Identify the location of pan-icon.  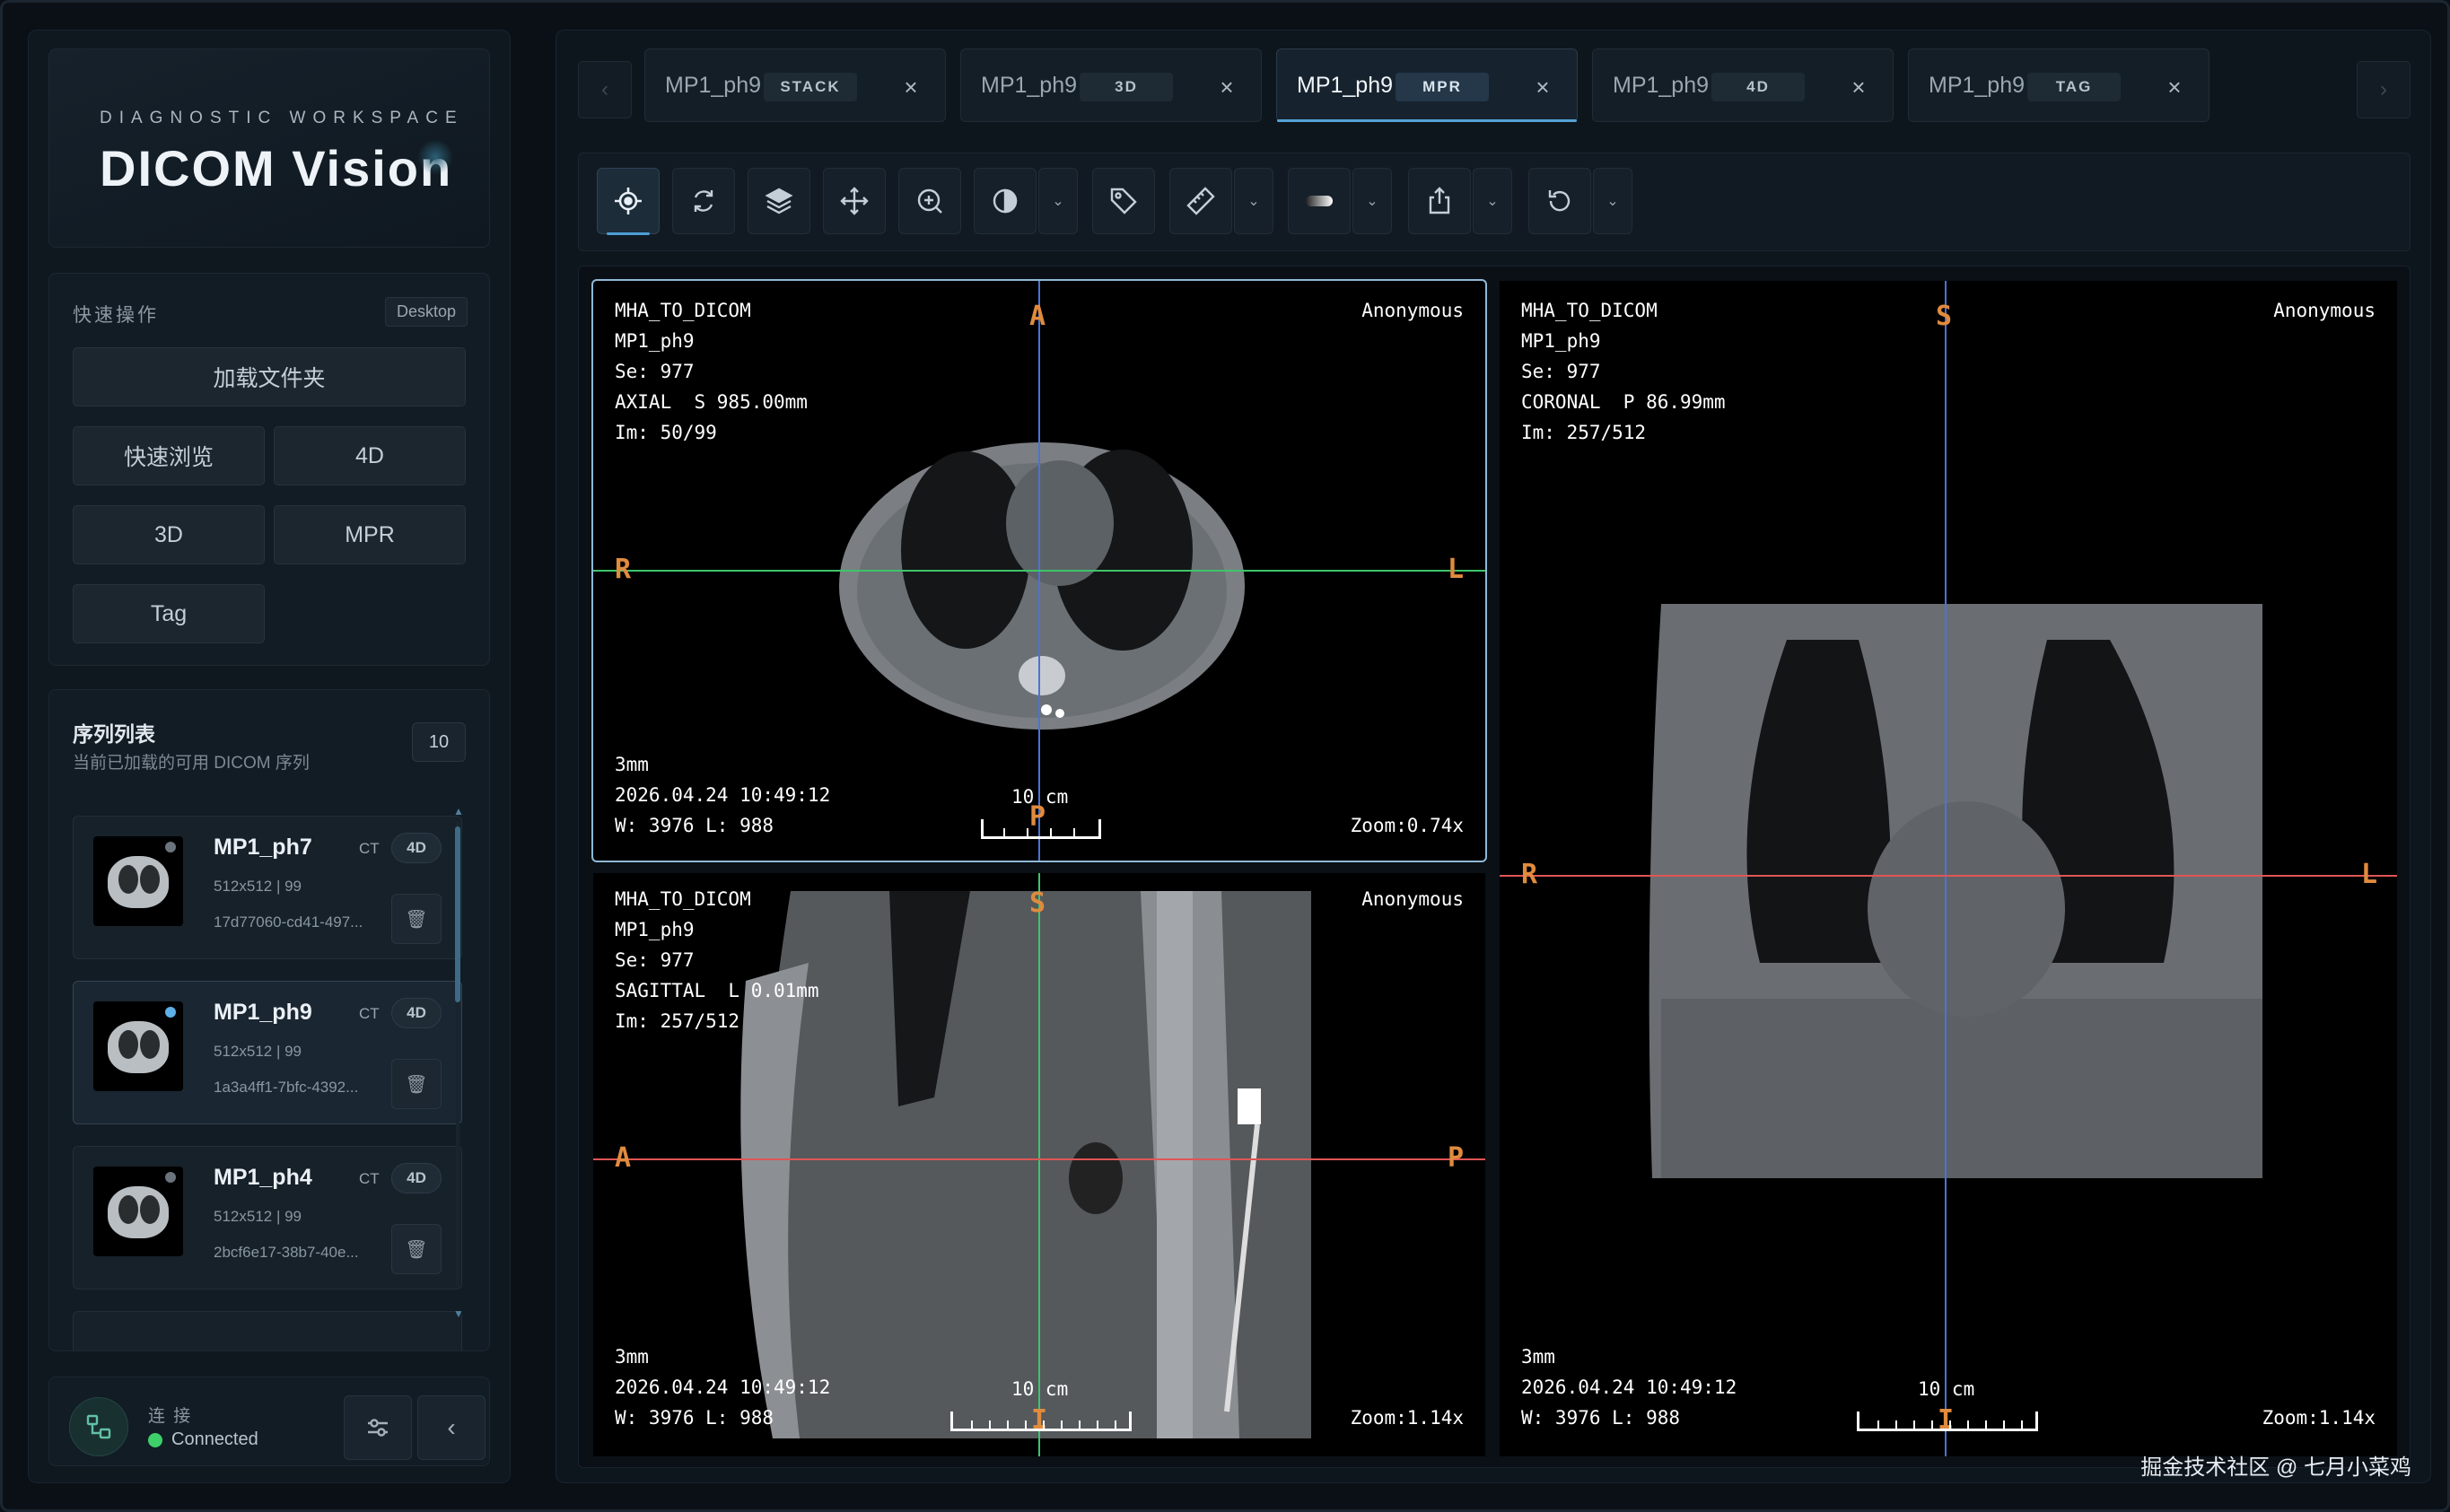
(854, 201).